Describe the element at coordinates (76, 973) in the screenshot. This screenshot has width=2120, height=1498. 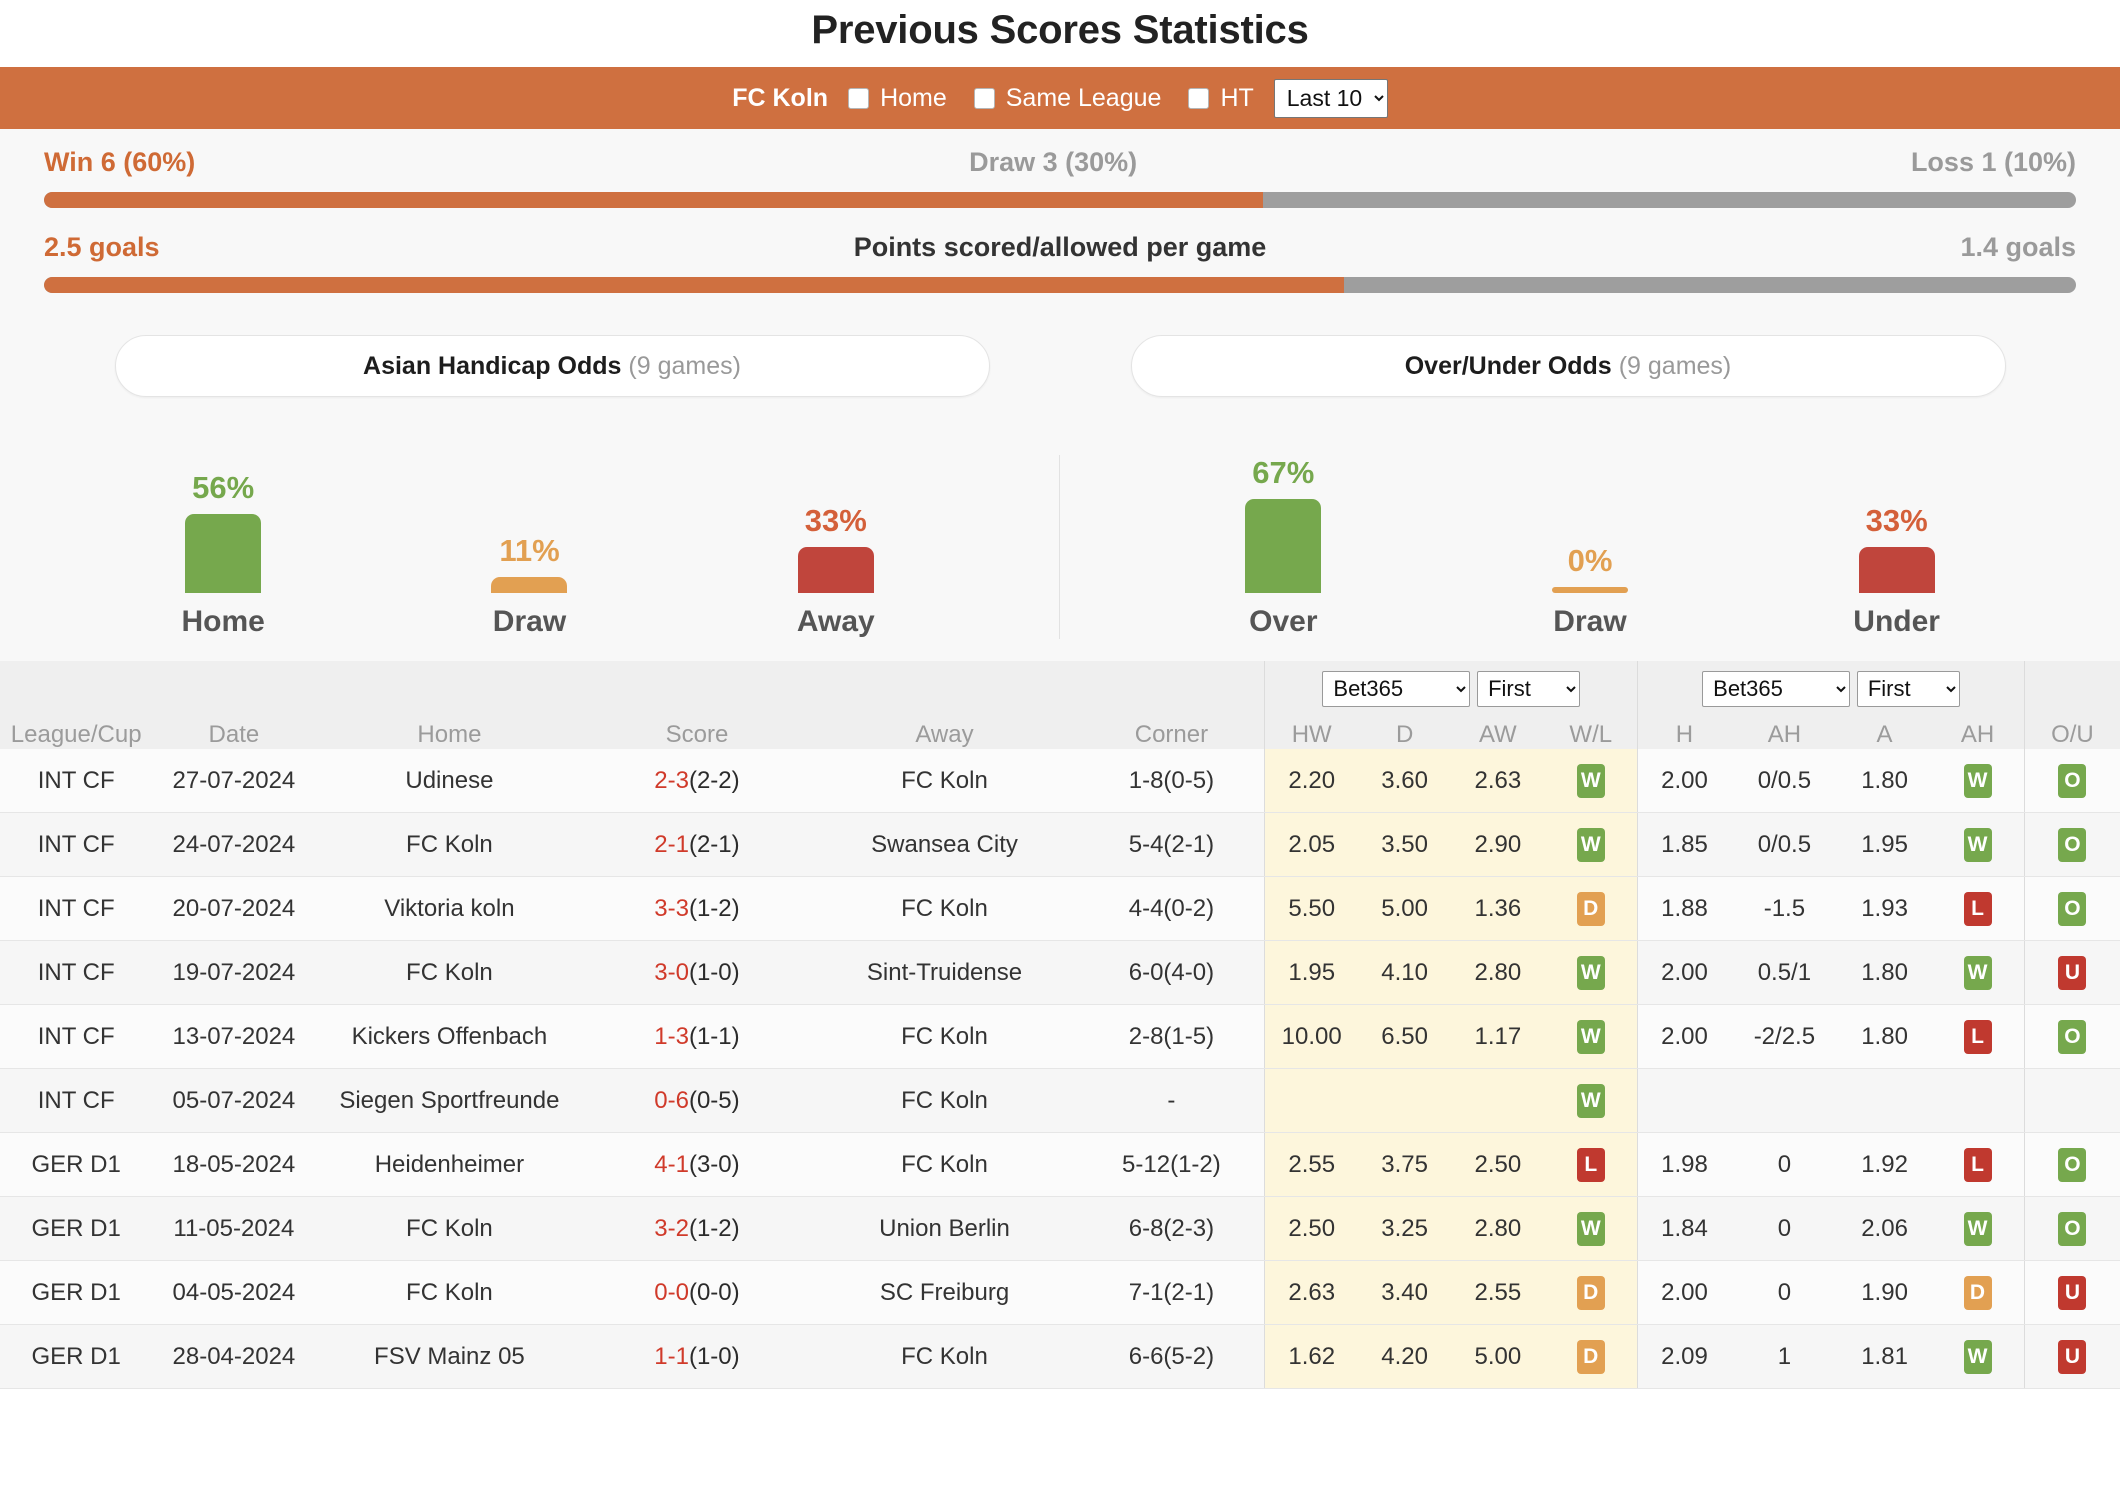
I see `cell-league: INT CF` at that location.